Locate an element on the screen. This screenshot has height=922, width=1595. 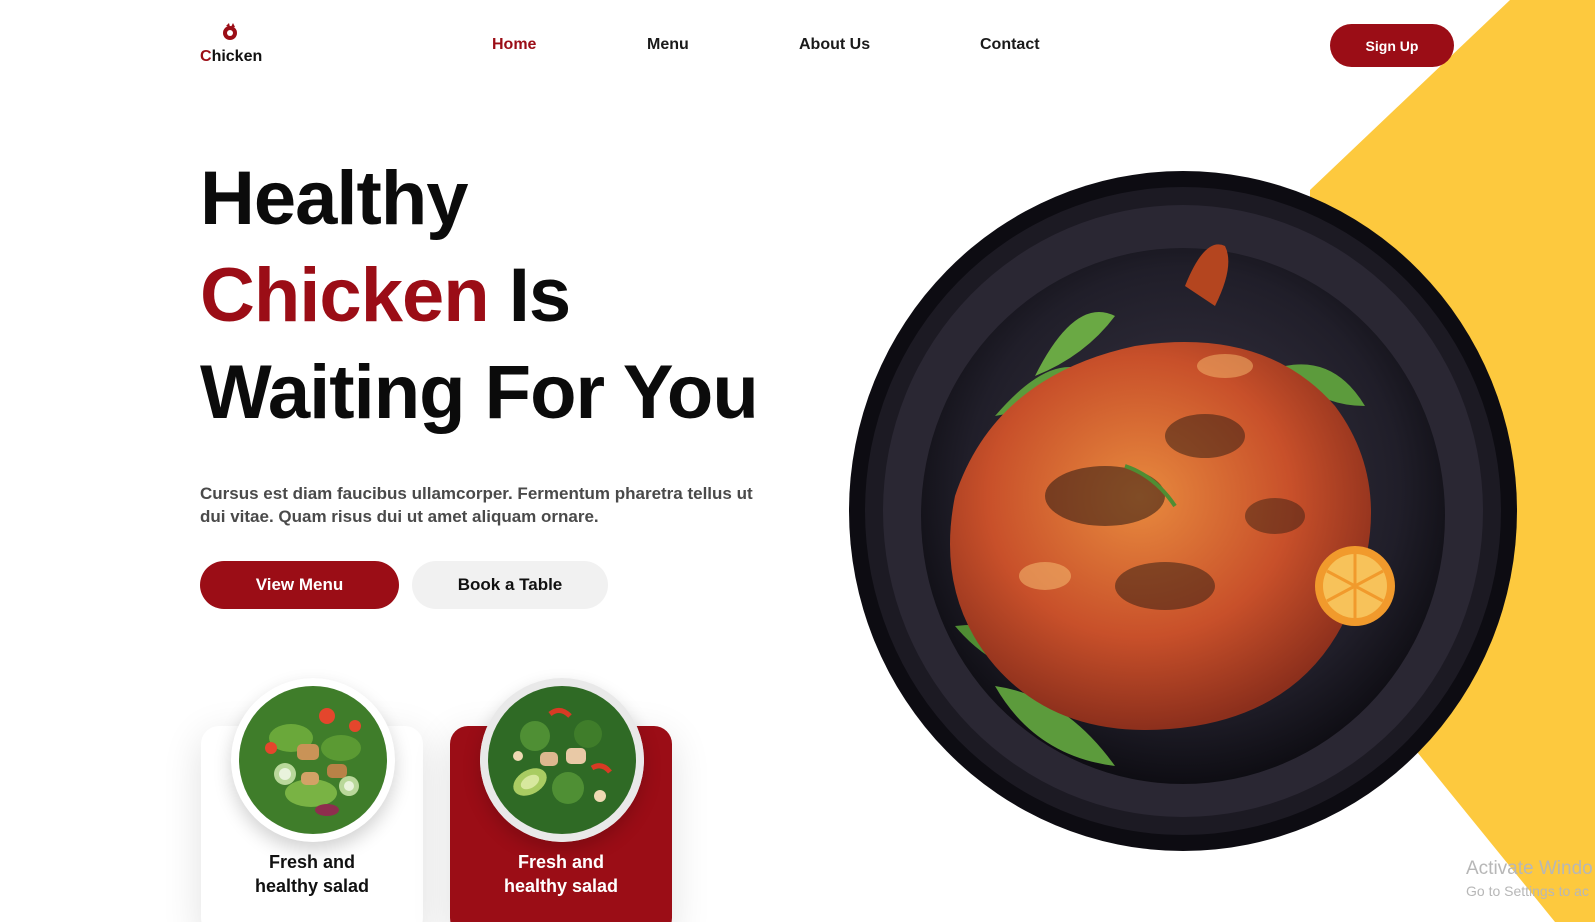
windows-activation-watermark: Activate Windo Go to Settings to ac is located at coordinates (1529, 878).